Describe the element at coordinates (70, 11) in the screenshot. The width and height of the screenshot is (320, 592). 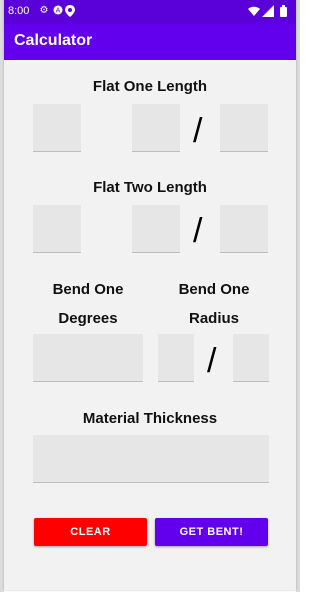
I see `location-pin-icon` at that location.